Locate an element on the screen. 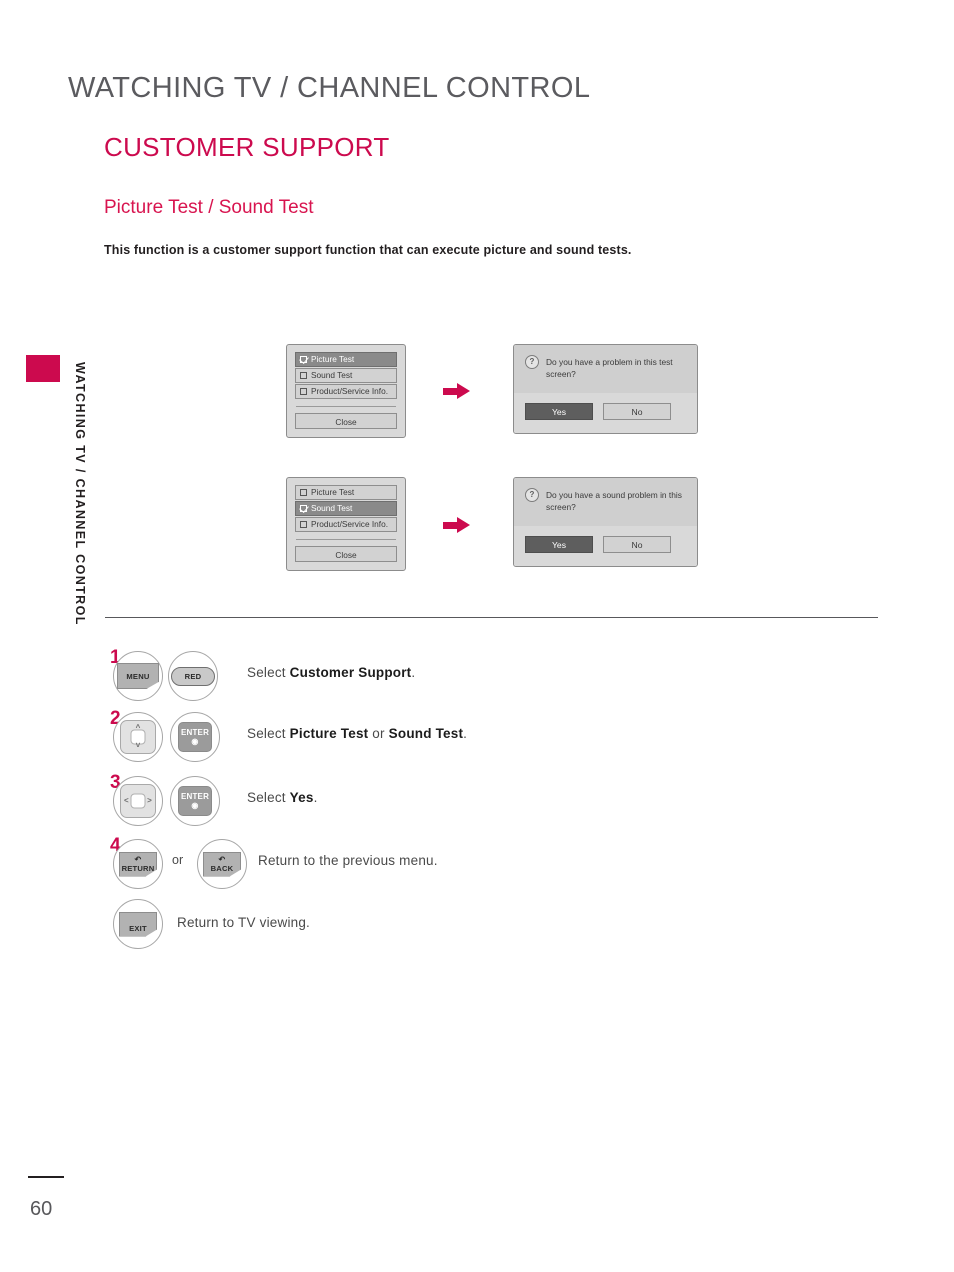  step-1-target: Customer Support is located at coordinates (350, 672).